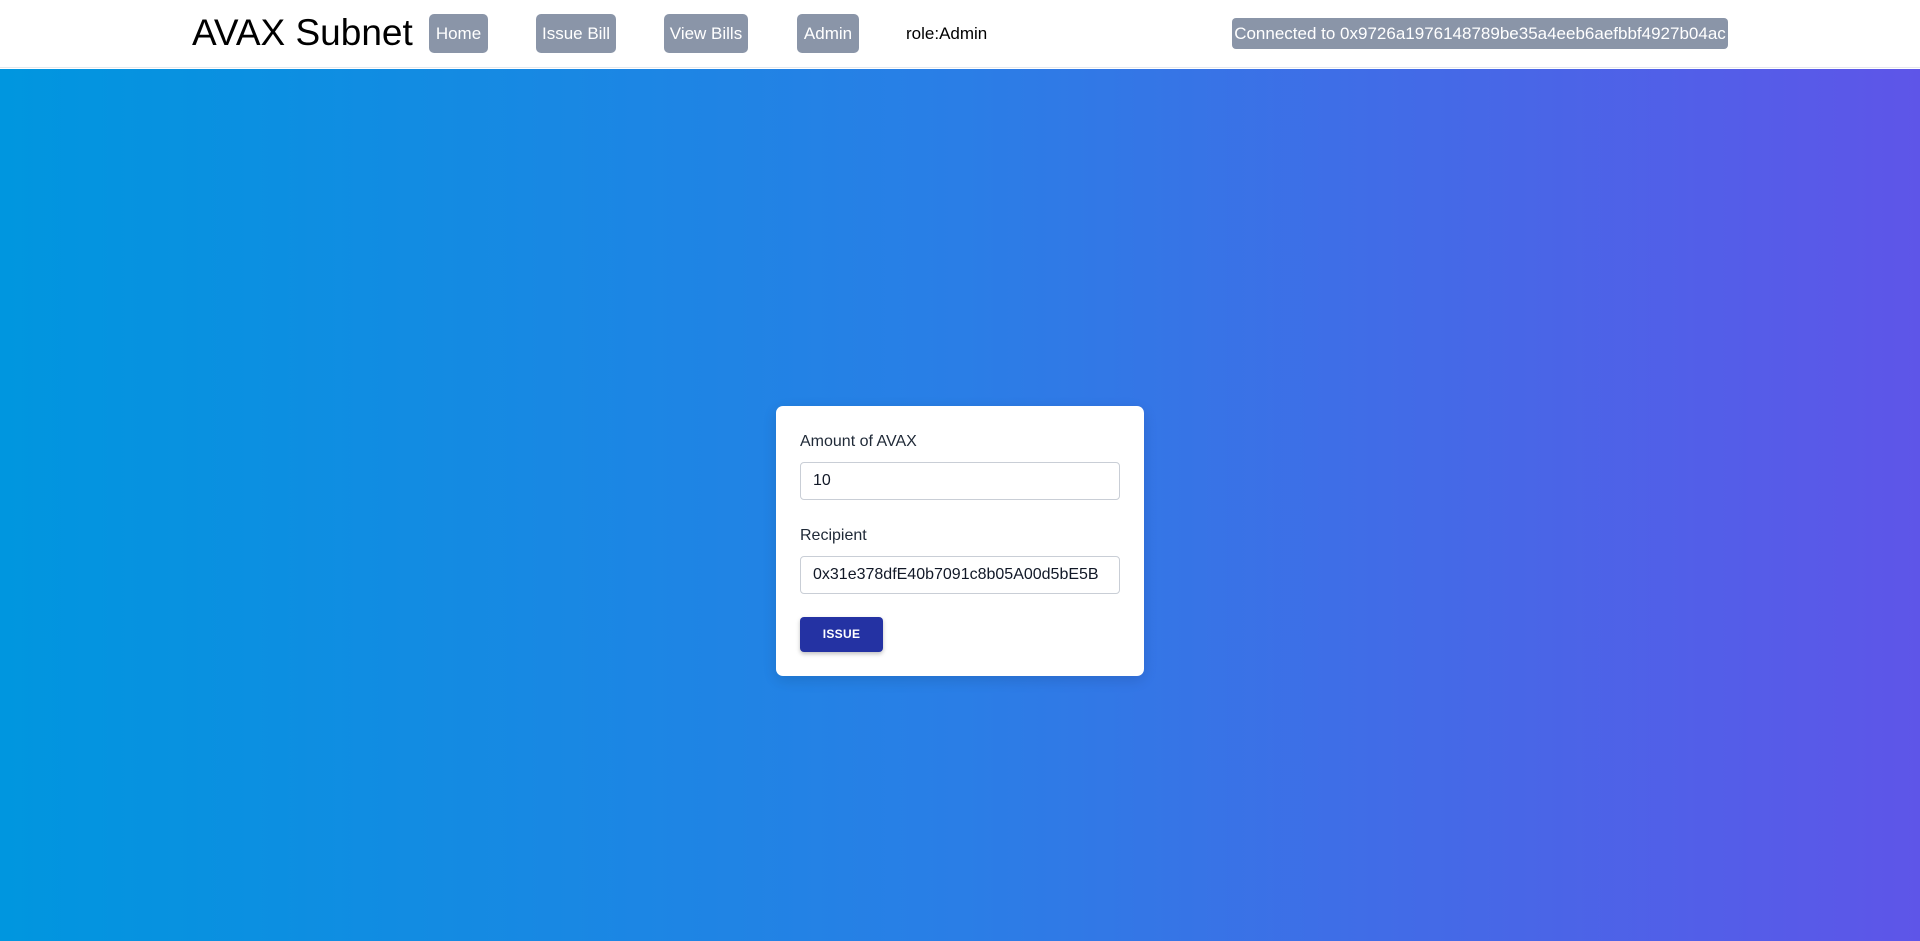 Image resolution: width=1920 pixels, height=941 pixels. Describe the element at coordinates (302, 32) in the screenshot. I see `app-title: AVAX Subnet` at that location.